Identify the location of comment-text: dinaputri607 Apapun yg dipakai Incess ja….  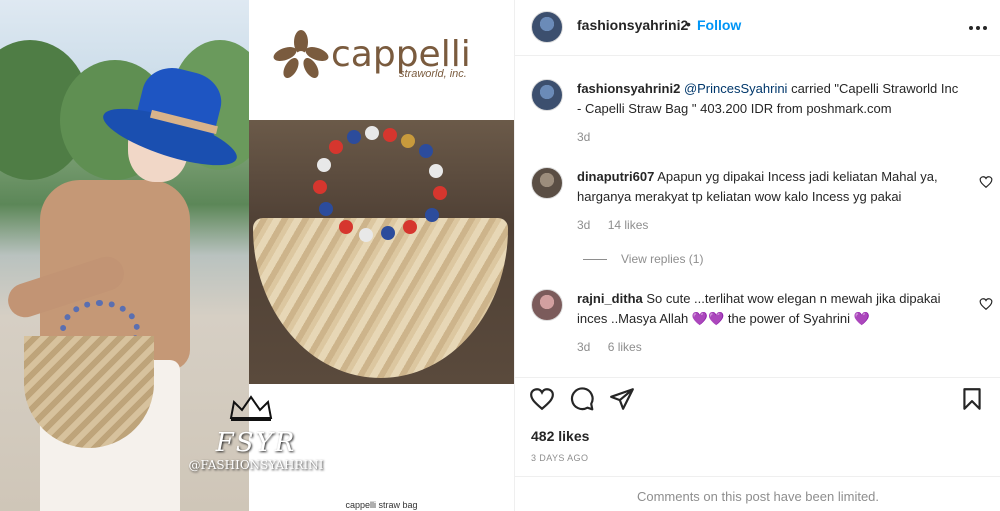
(770, 187).